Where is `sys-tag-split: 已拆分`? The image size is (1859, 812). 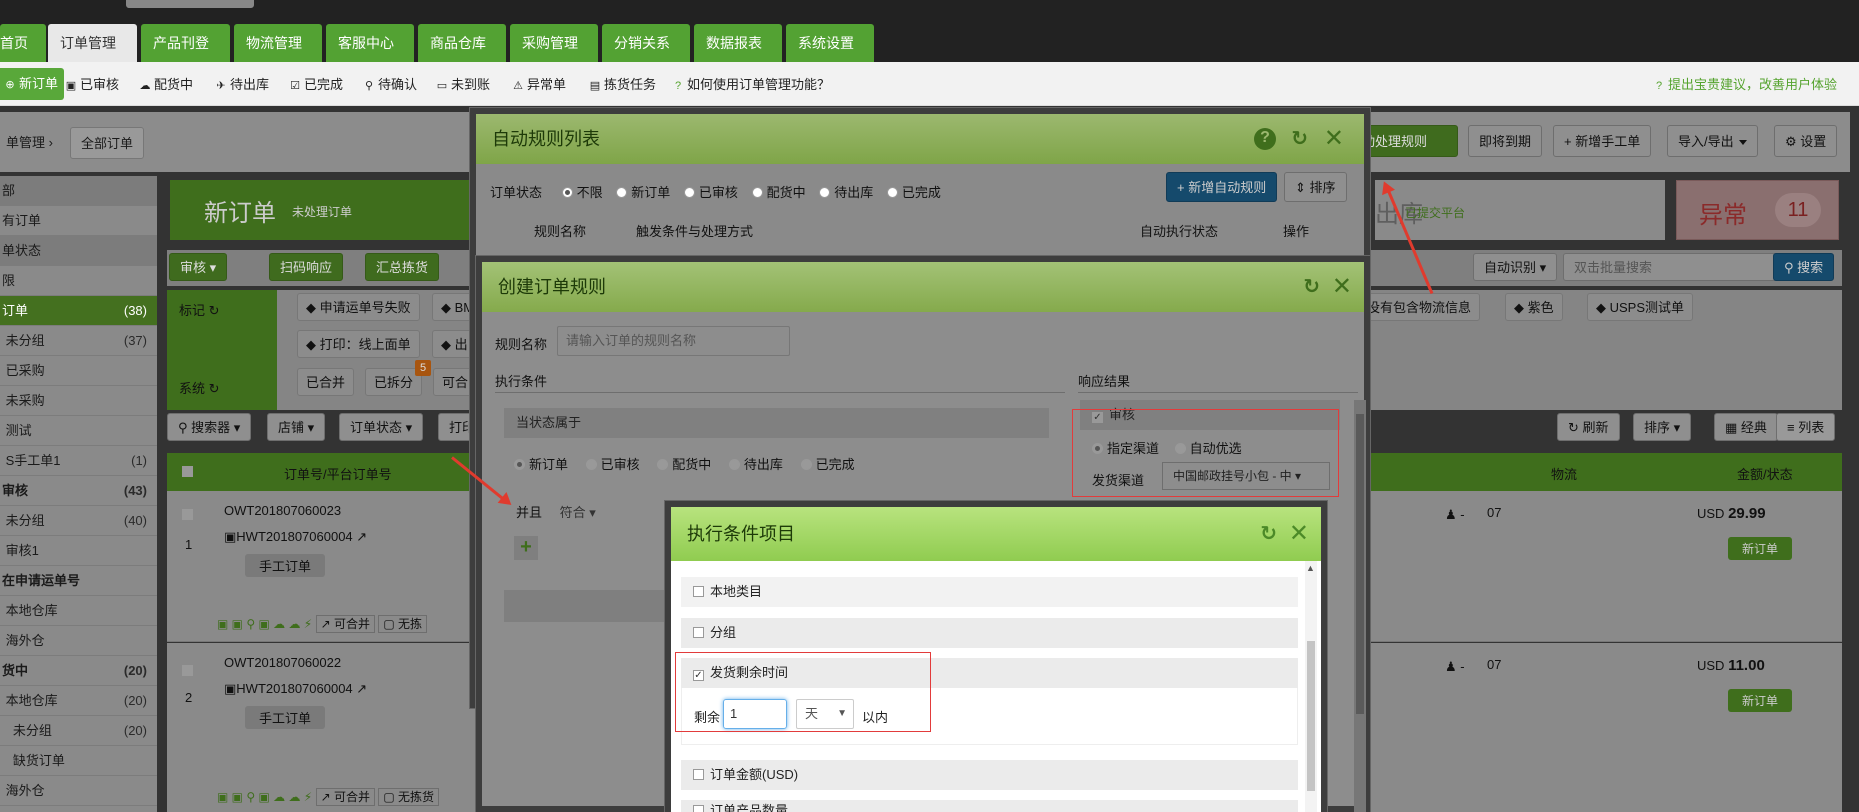
sys-tag-split: 已拆分 is located at coordinates (394, 382).